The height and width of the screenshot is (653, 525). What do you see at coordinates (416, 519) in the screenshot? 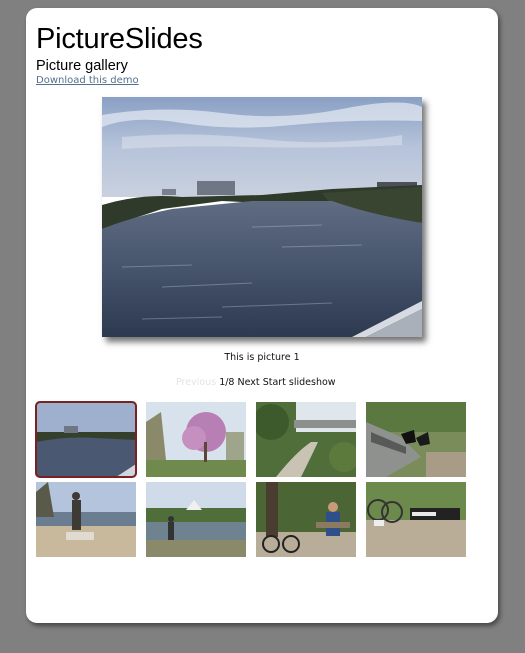
I see `thumbnail-bike-rack` at bounding box center [416, 519].